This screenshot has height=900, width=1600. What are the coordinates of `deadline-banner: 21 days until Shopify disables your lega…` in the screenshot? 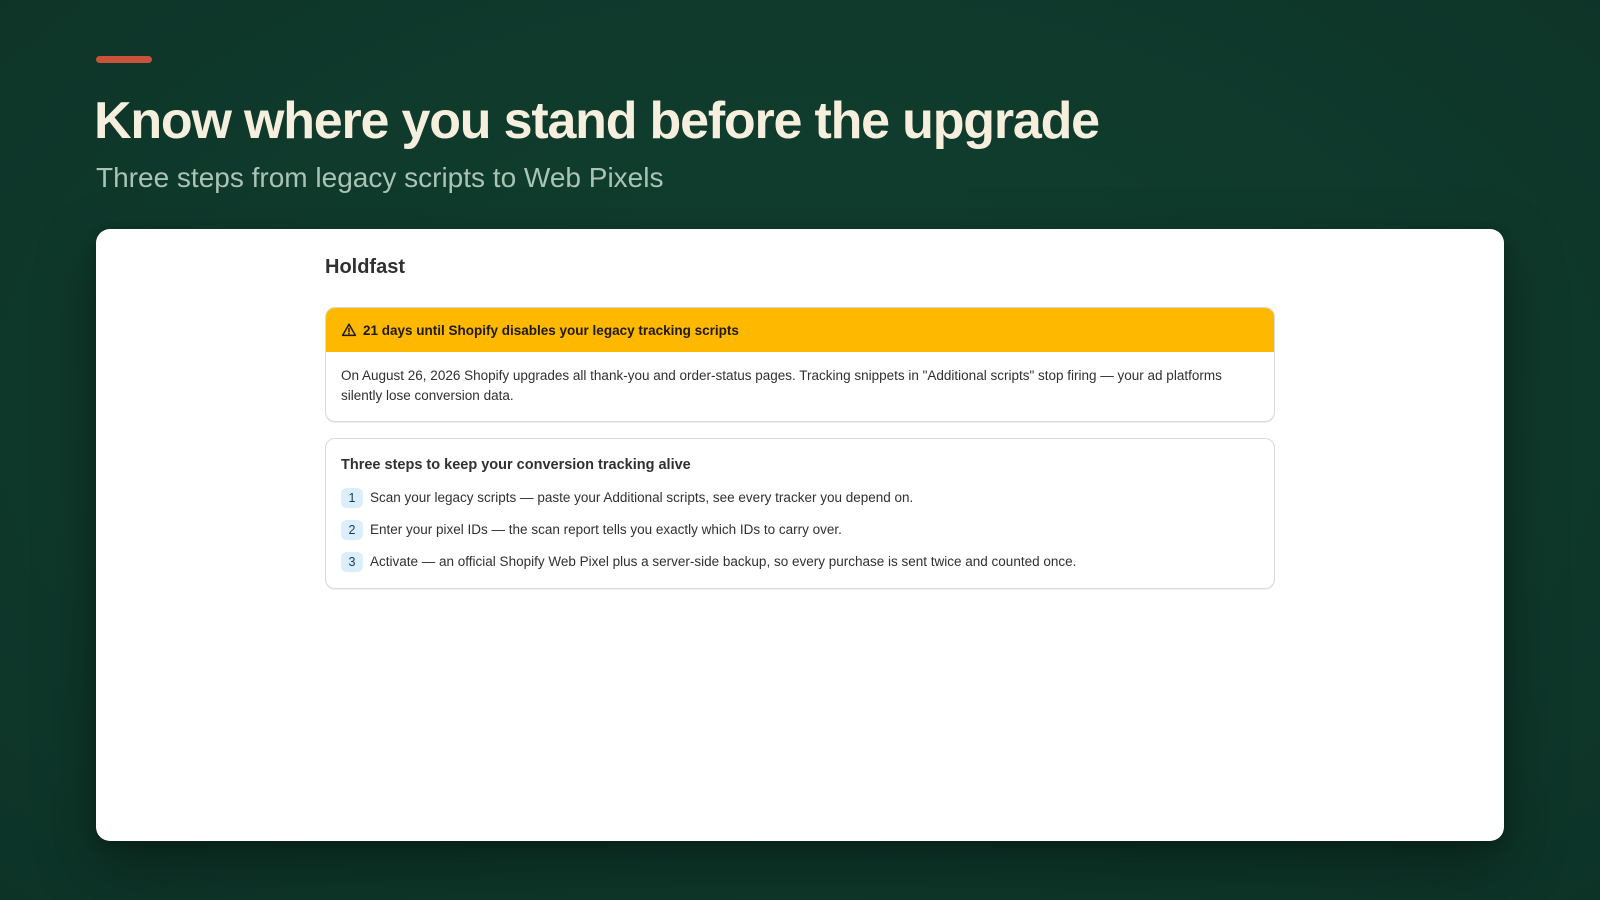 It's located at (800, 364).